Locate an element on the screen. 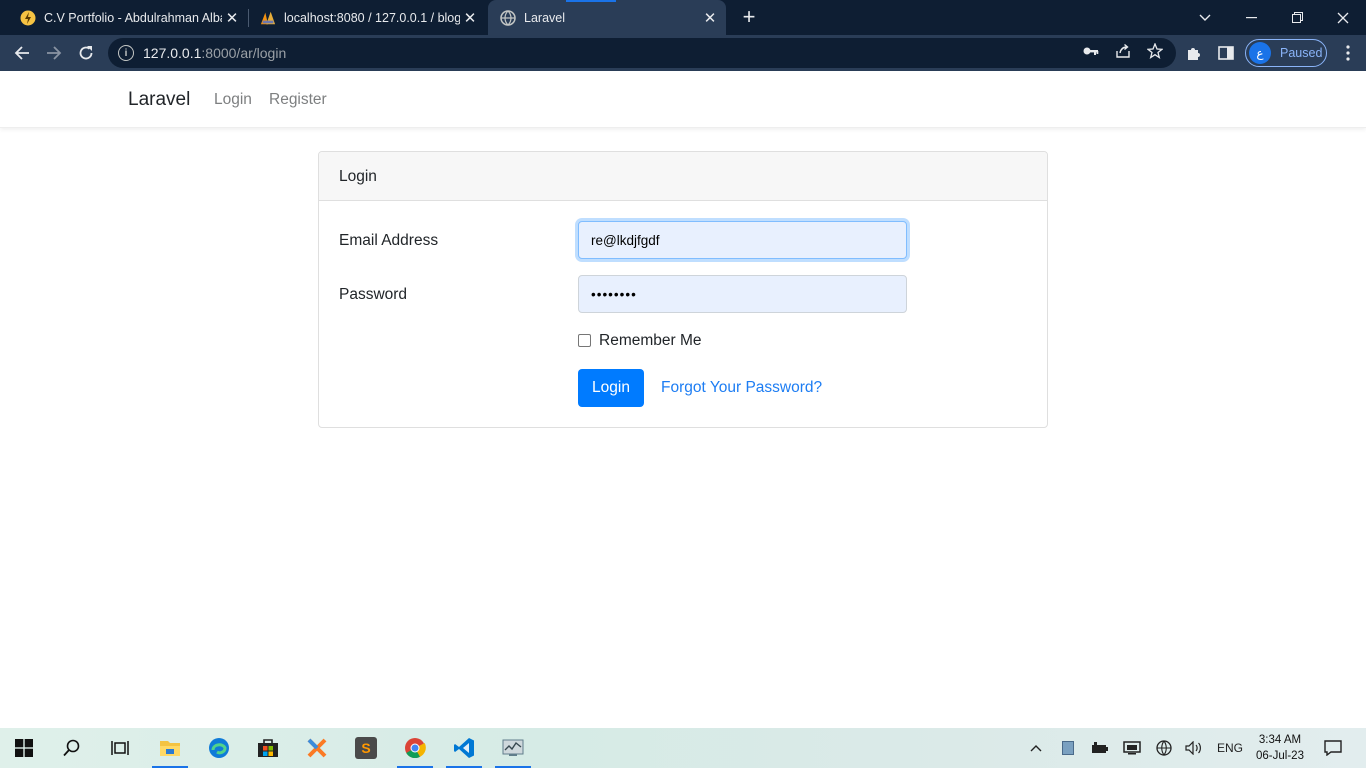  volume-icon is located at coordinates (1194, 748).